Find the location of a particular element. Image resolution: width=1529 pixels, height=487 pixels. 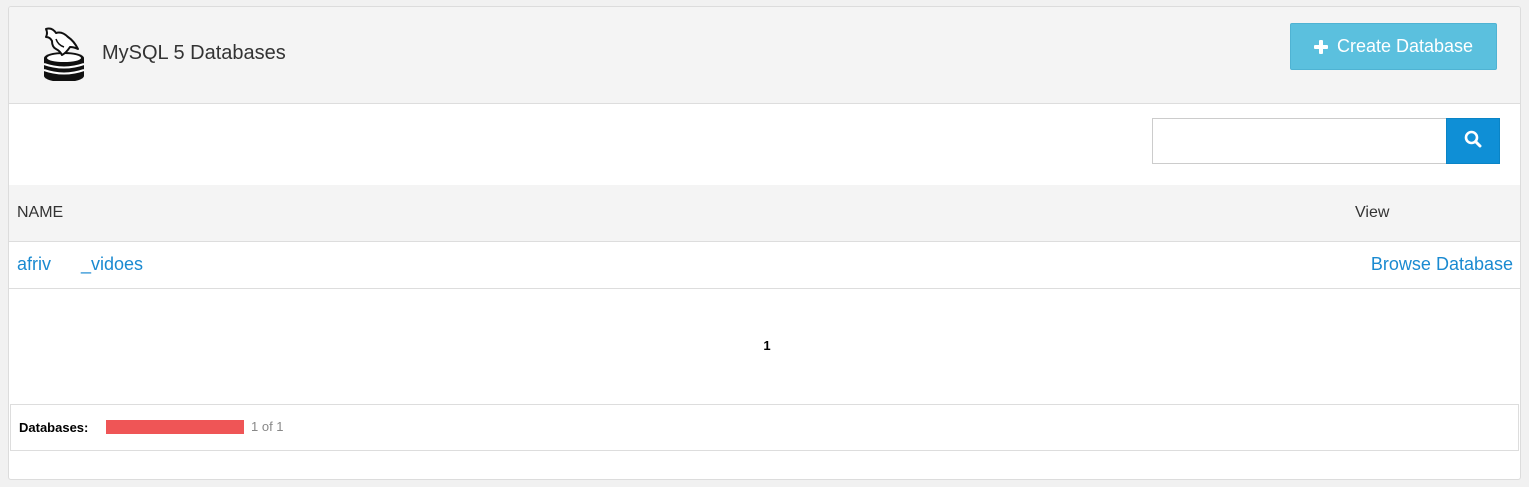

search-input is located at coordinates (1299, 141).